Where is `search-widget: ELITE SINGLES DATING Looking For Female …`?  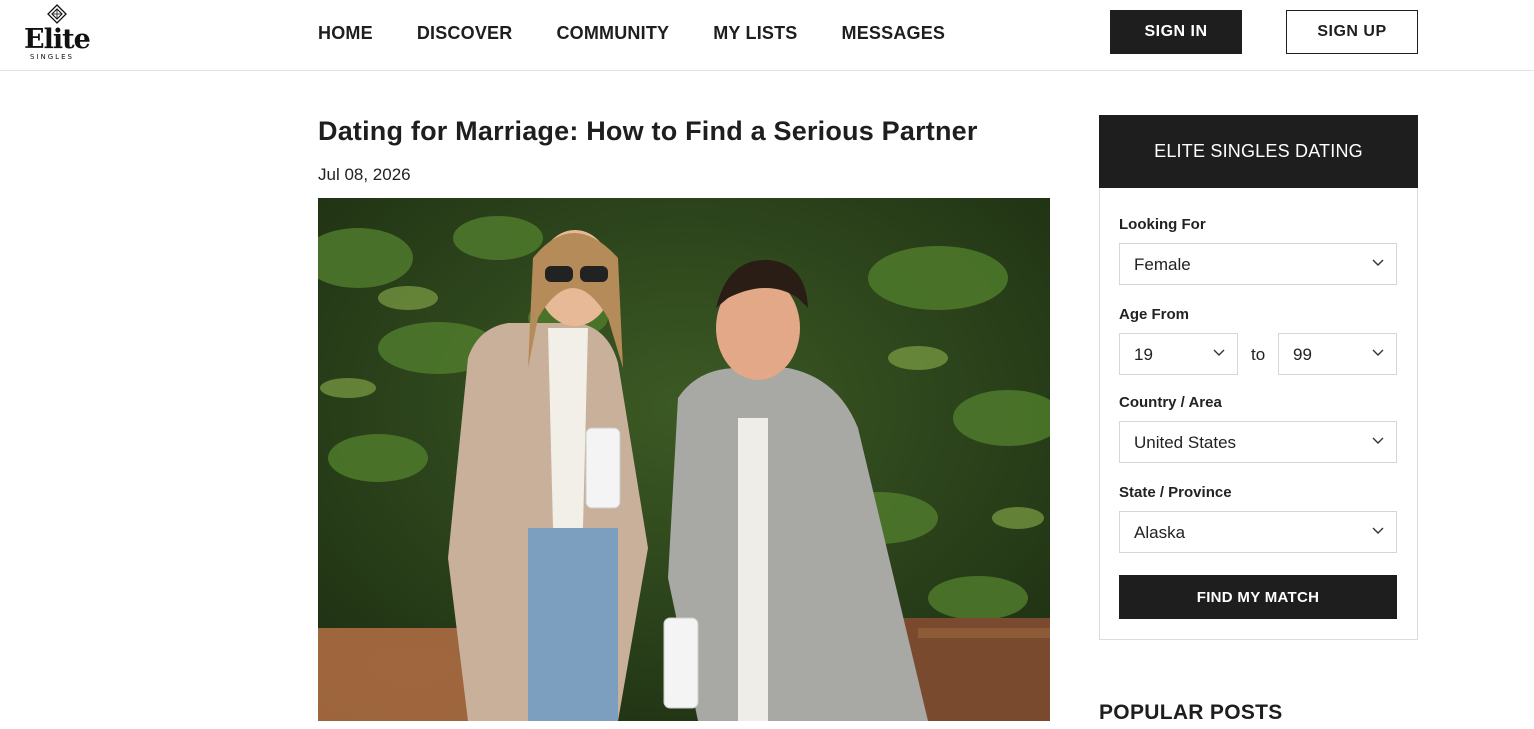
search-widget: ELITE SINGLES DATING Looking For Female … is located at coordinates (1258, 377).